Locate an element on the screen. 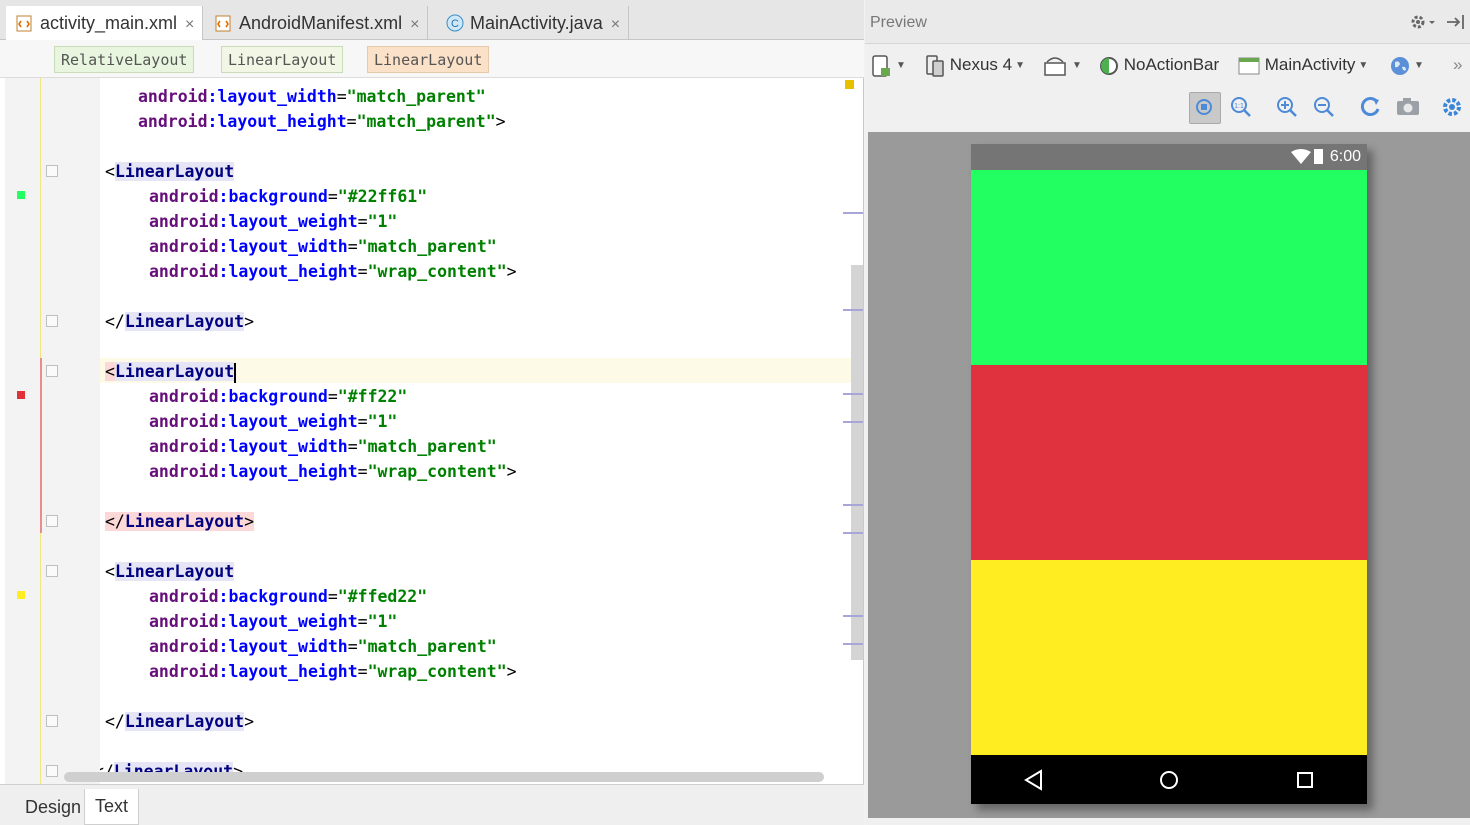 The height and width of the screenshot is (825, 1470). color-swatch-red is located at coordinates (21, 395).